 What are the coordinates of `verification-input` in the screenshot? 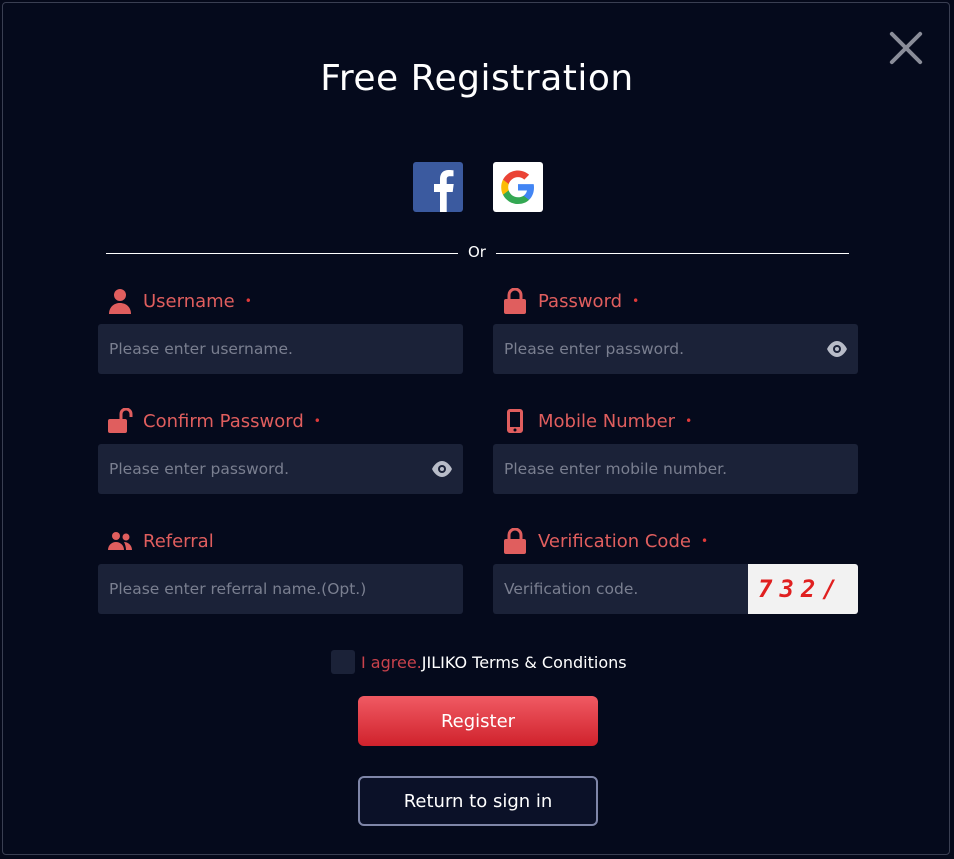 It's located at (620, 589).